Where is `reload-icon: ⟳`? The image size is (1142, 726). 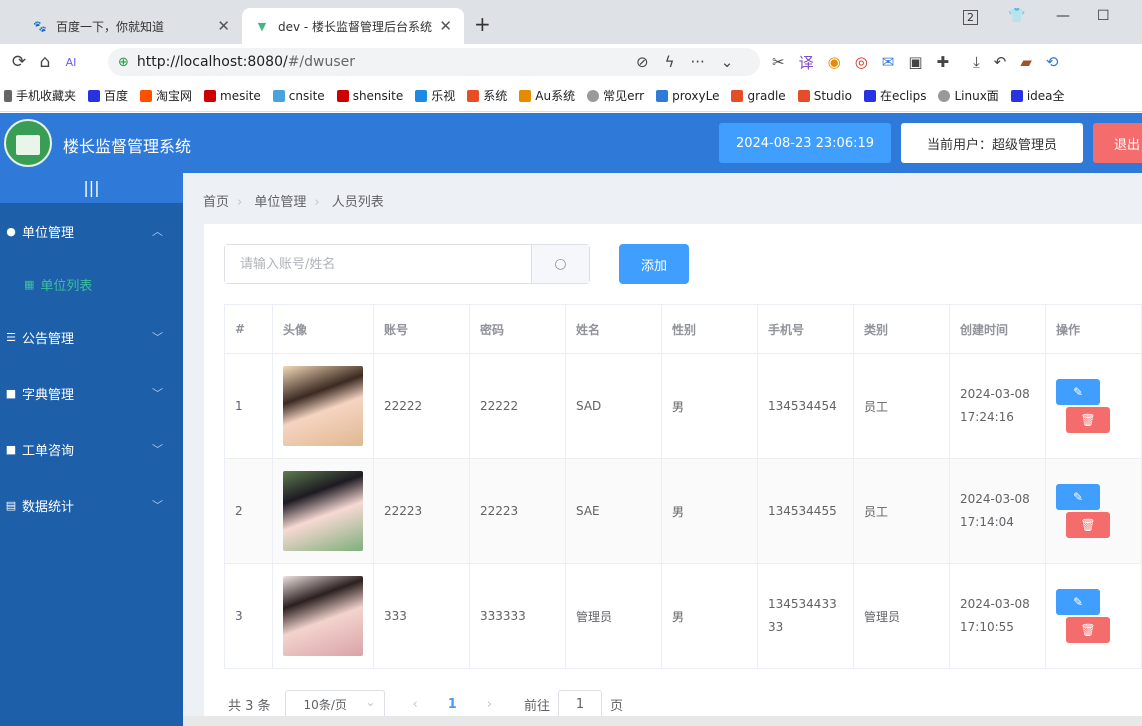 reload-icon: ⟳ is located at coordinates (19, 62).